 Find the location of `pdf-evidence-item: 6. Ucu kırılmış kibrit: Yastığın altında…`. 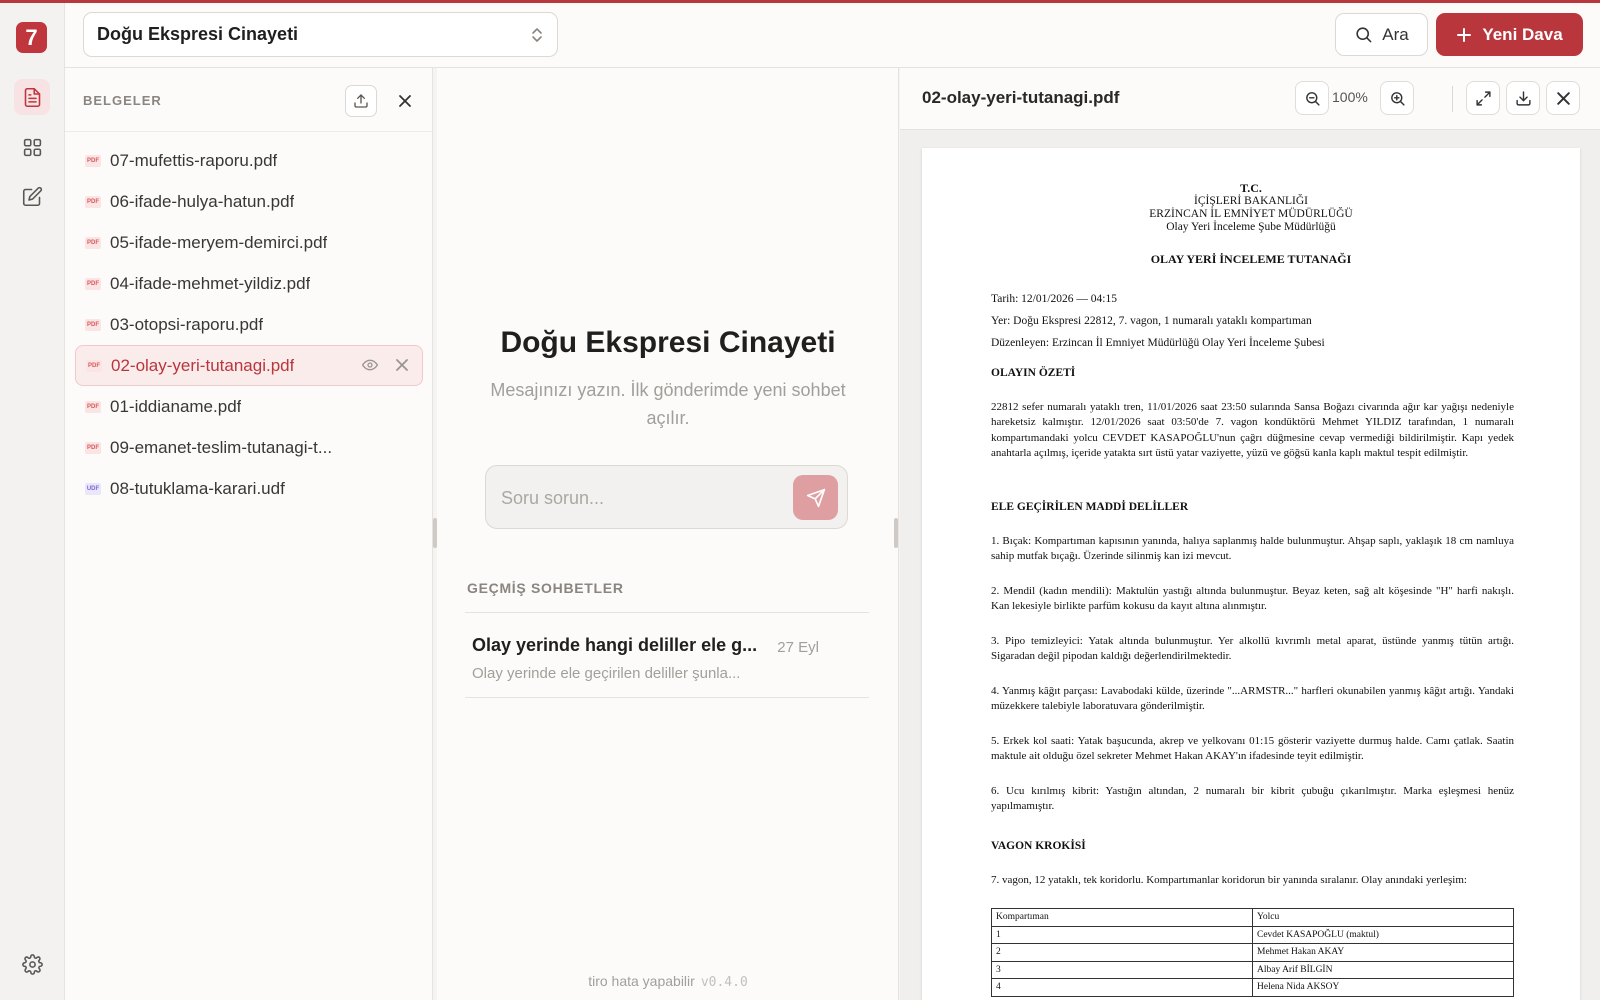

pdf-evidence-item: 6. Ucu kırılmış kibrit: Yastığın altında… is located at coordinates (1252, 799).